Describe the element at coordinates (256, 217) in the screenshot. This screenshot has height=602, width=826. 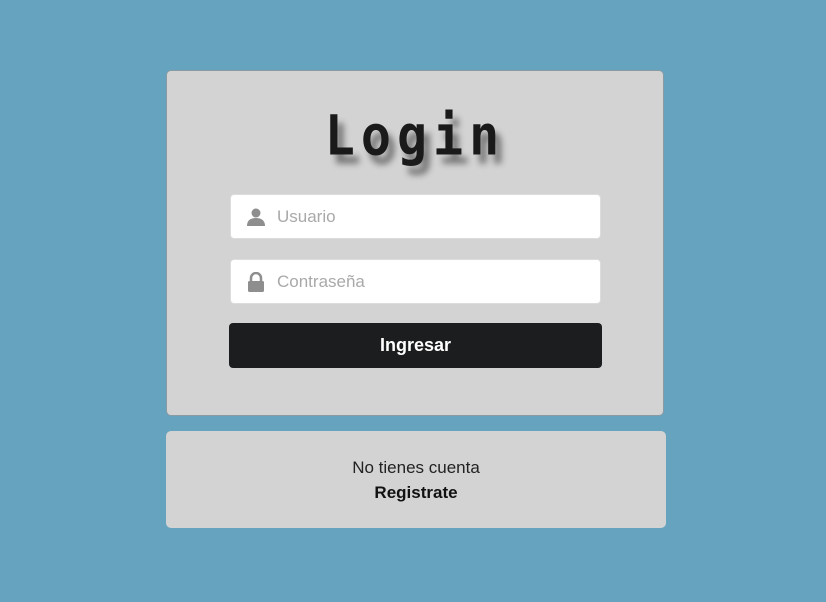
I see `user-icon` at that location.